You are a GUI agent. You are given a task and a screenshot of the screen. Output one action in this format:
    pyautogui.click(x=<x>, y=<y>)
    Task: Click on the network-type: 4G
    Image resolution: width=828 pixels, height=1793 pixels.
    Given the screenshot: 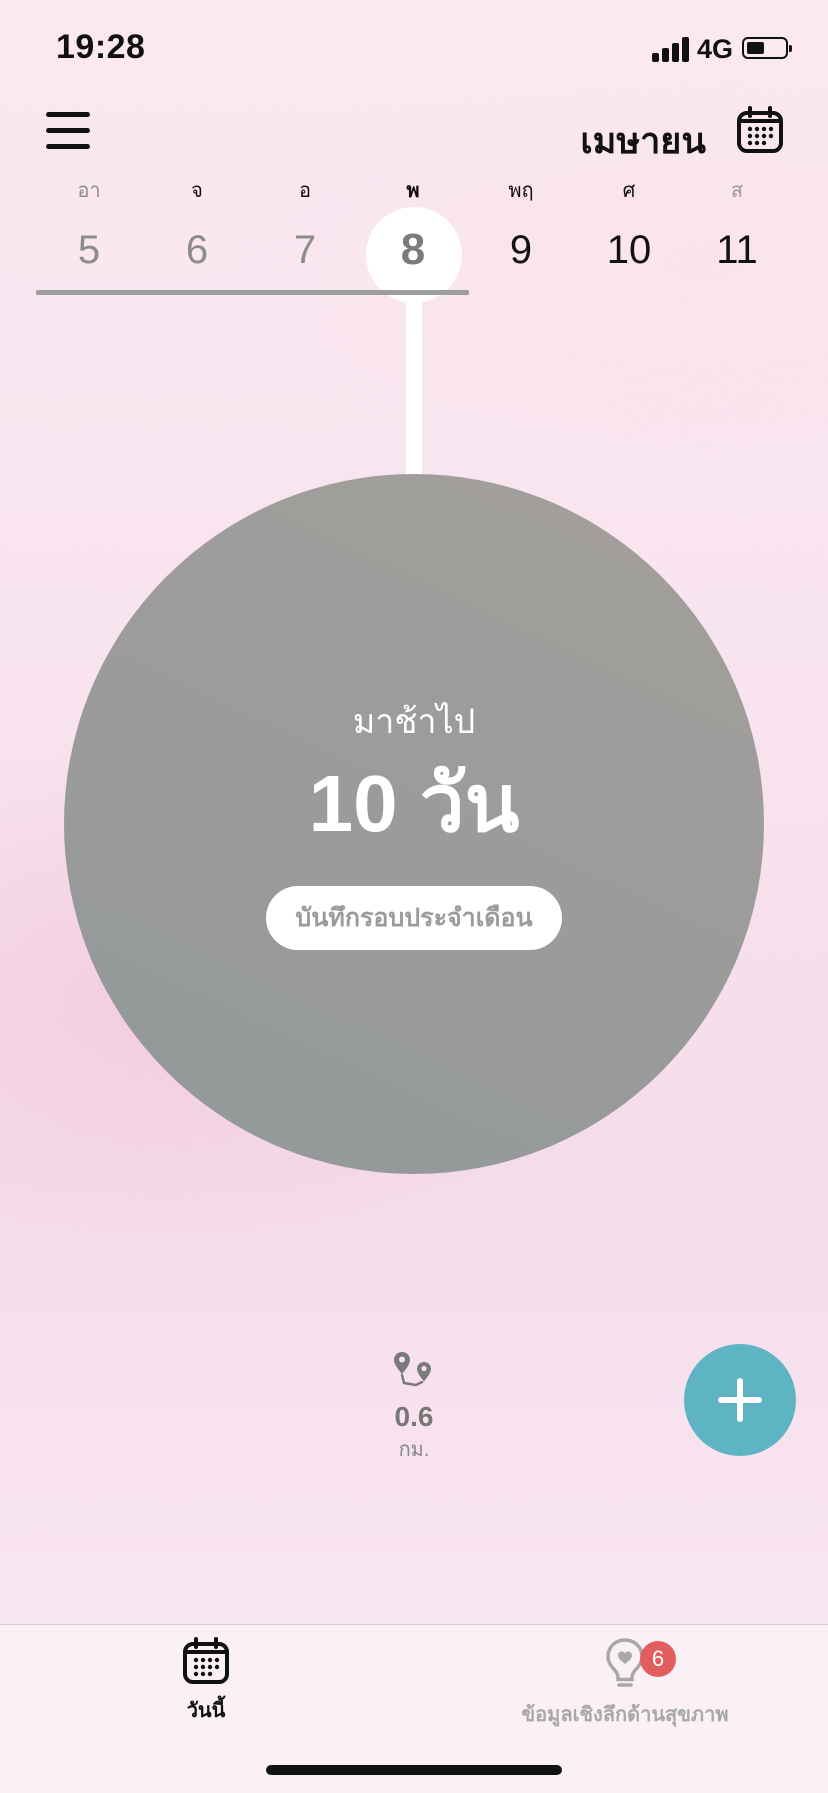 What is the action you would take?
    pyautogui.click(x=715, y=49)
    